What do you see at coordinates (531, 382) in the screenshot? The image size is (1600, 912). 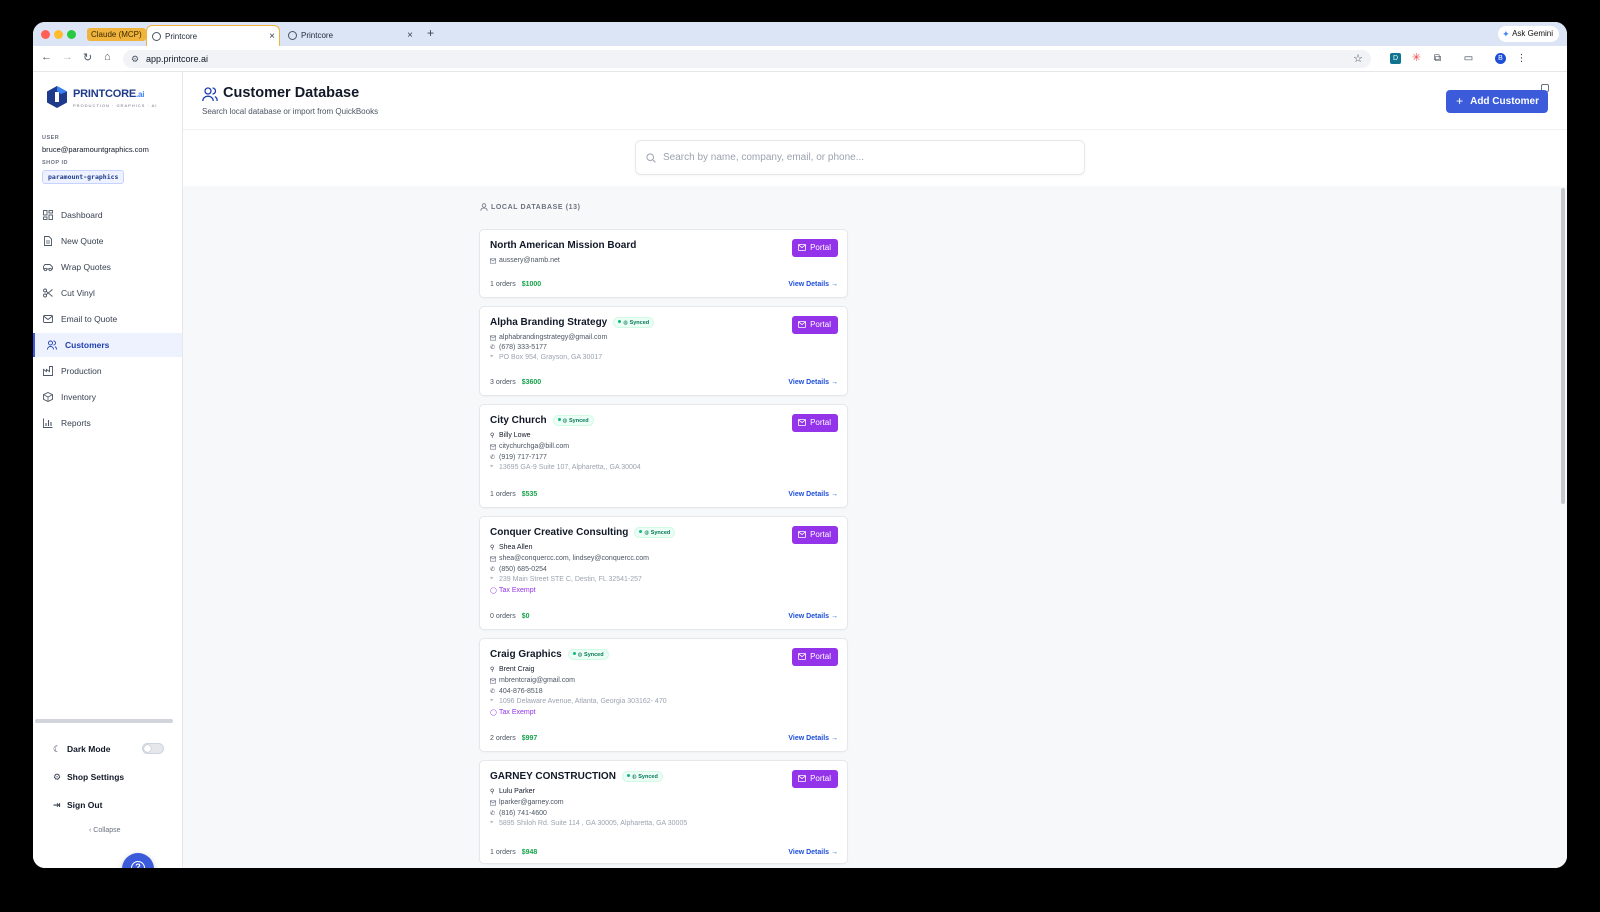 I see `order-total: $3600` at bounding box center [531, 382].